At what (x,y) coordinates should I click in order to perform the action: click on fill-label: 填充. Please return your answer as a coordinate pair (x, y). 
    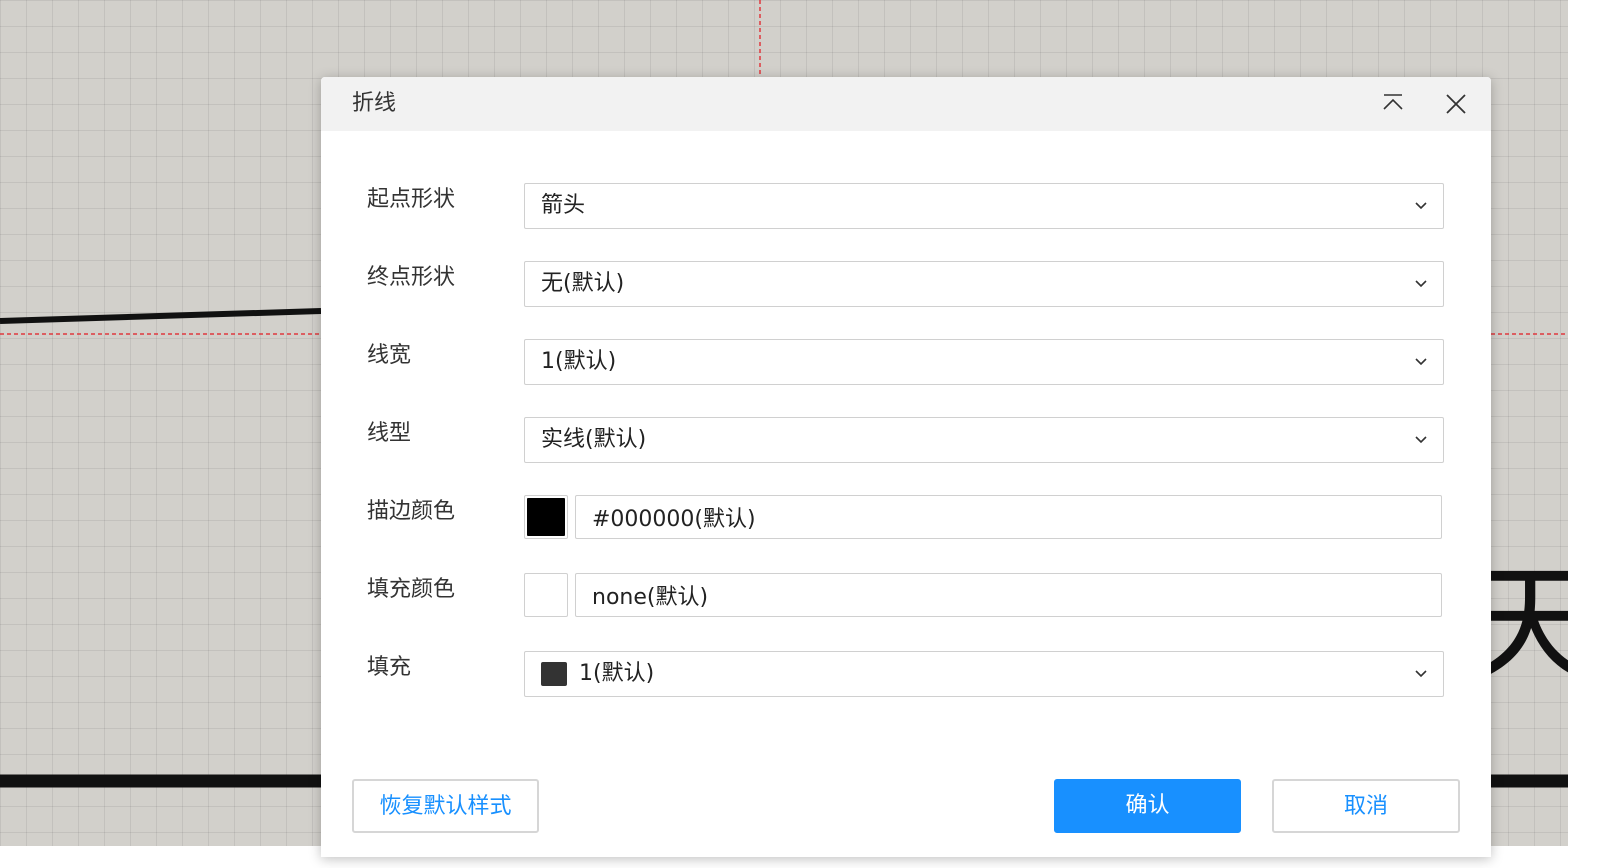
    Looking at the image, I should click on (389, 667).